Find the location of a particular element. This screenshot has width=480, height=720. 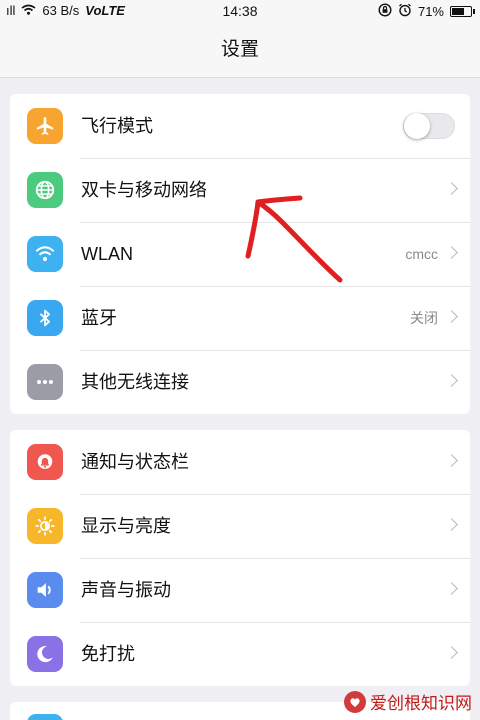

app-icon is located at coordinates (45, 717).